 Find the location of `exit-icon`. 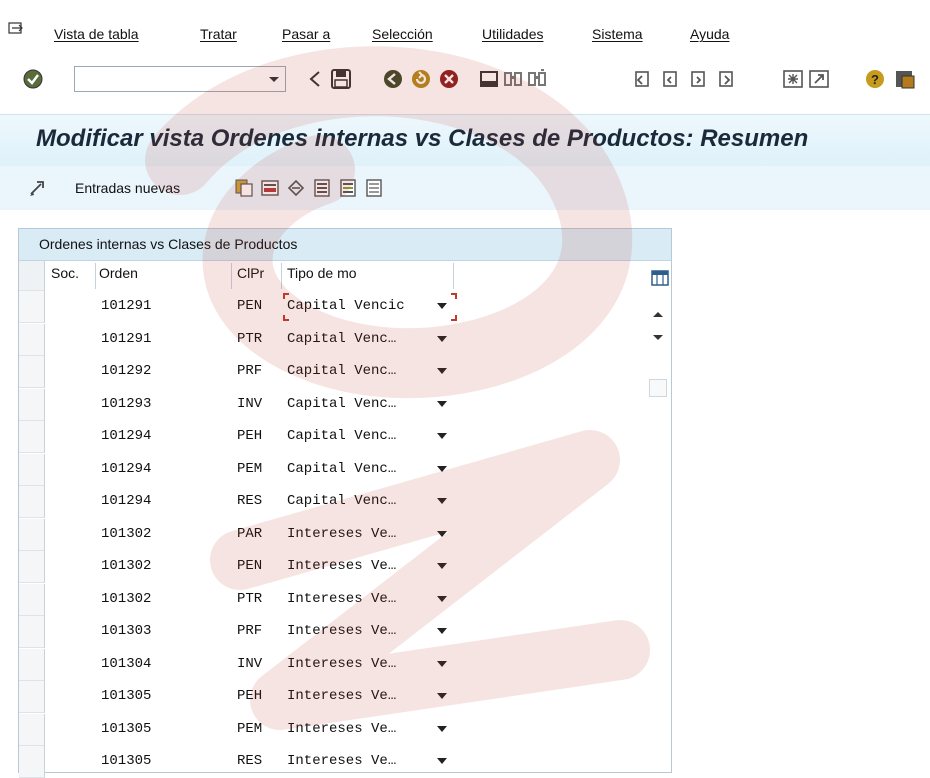

exit-icon is located at coordinates (421, 79).